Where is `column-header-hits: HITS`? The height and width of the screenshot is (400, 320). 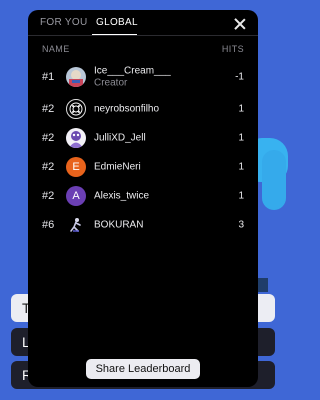 column-header-hits: HITS is located at coordinates (232, 49).